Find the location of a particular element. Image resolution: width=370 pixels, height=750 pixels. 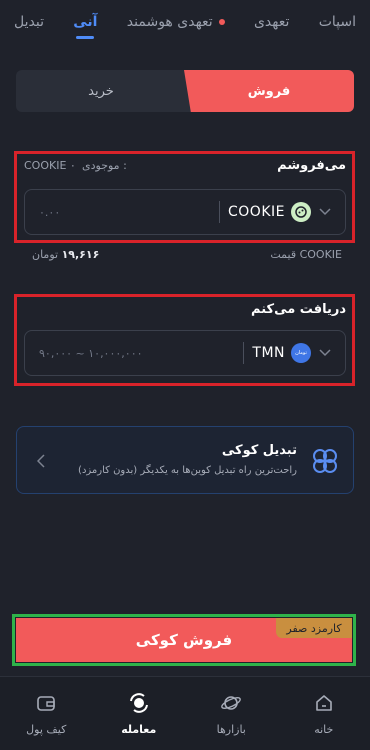

receive-section-title: دریافت می‌کنم is located at coordinates (298, 309).